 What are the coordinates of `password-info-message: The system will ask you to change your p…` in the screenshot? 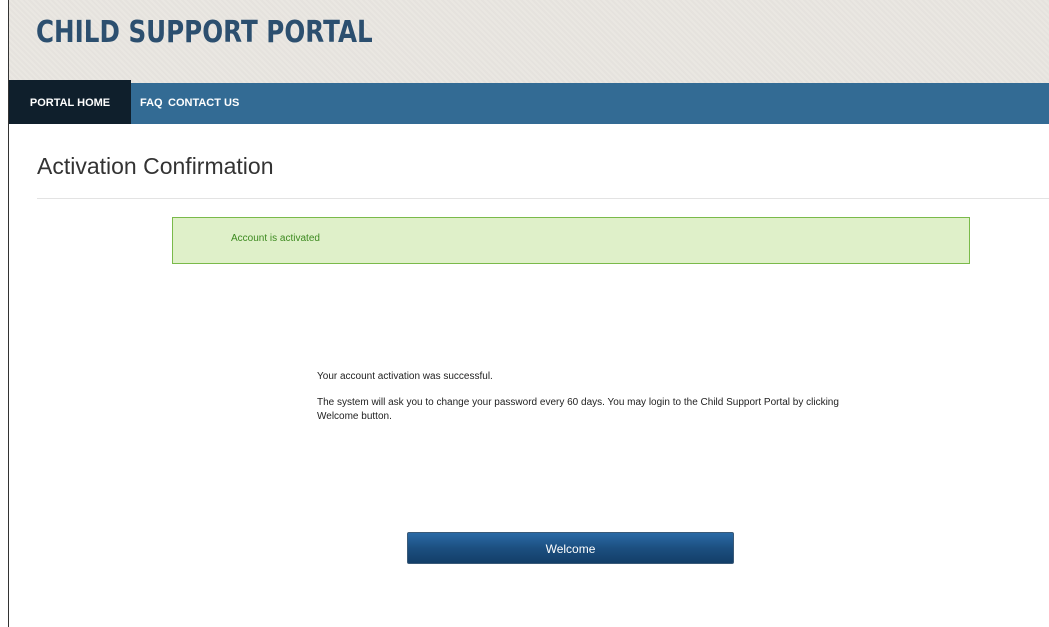 It's located at (578, 409).